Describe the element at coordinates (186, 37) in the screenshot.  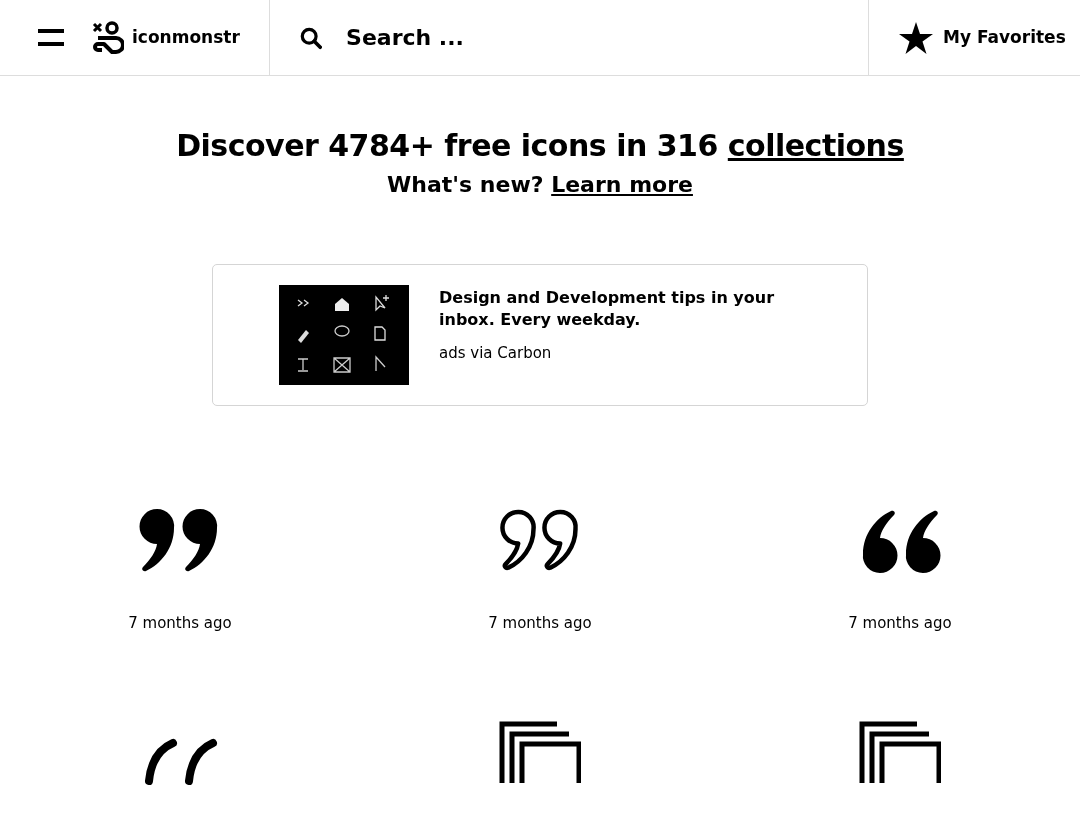
I see `logo-text: iconmonstr` at that location.